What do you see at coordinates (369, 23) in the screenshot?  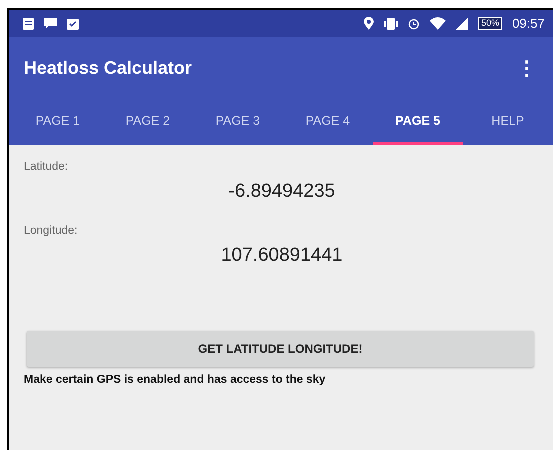 I see `location-pin-icon` at bounding box center [369, 23].